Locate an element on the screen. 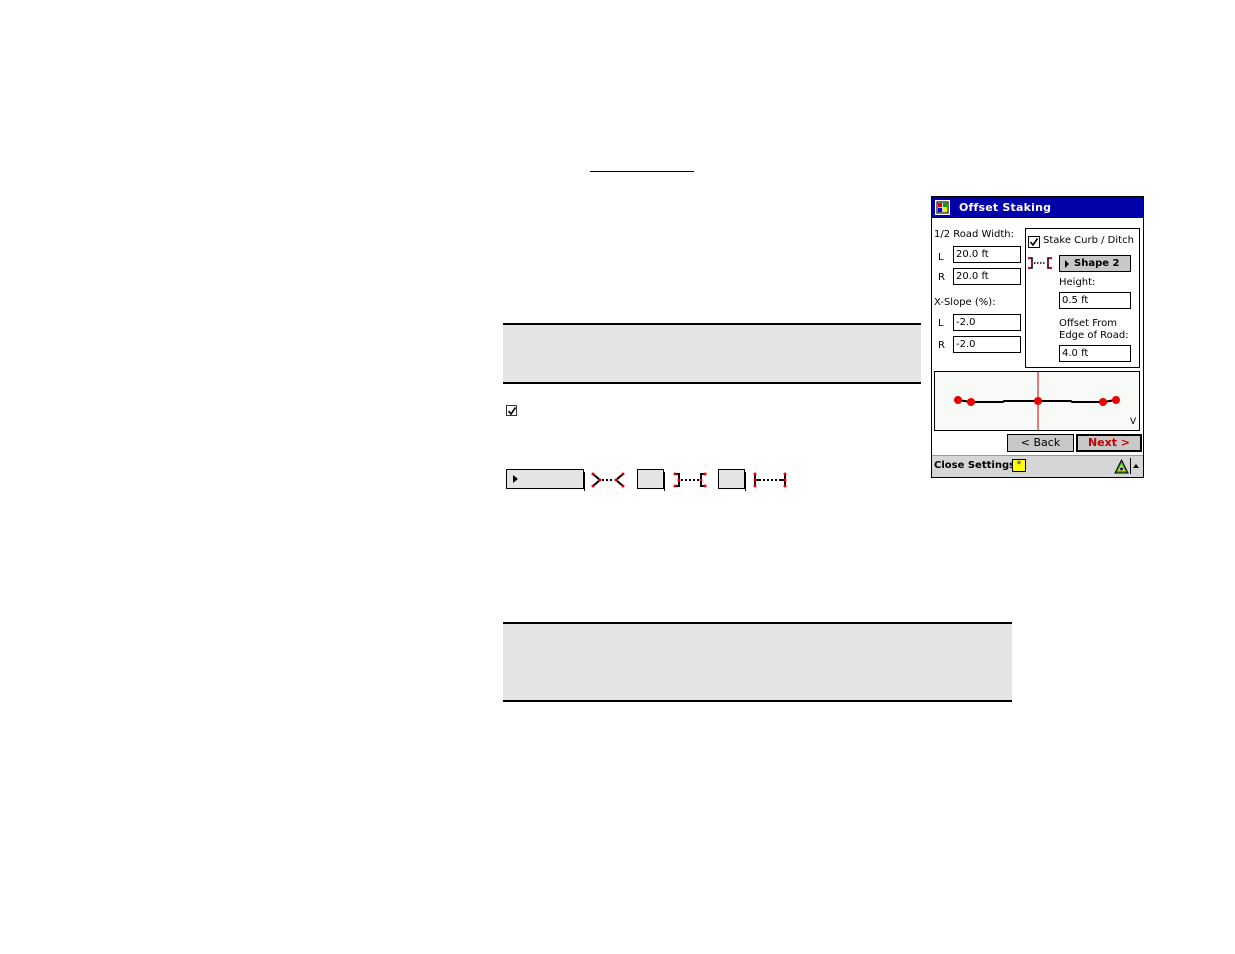  stake-curb-label: Stake Curb / Ditch is located at coordinates (1088, 240).